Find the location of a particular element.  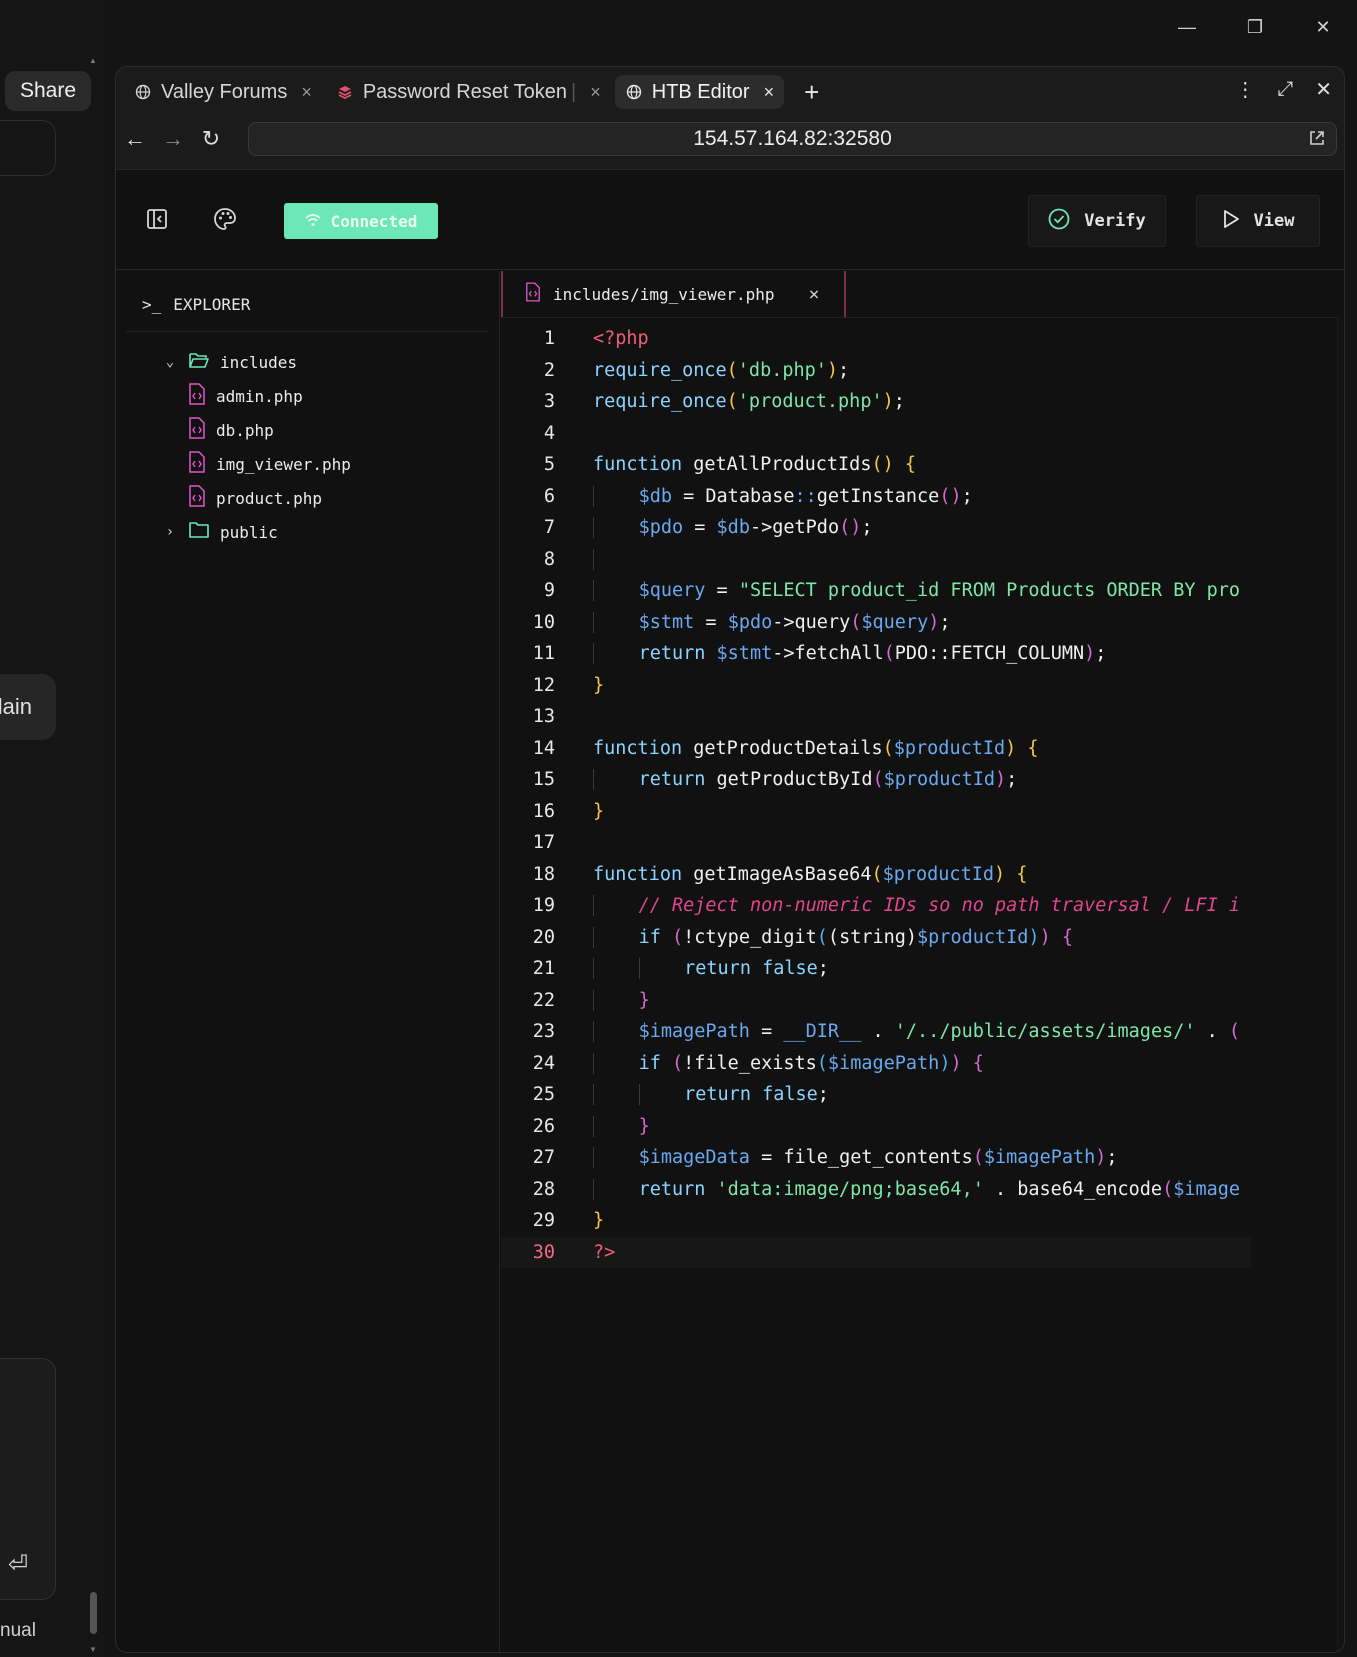

code-line: 17 is located at coordinates (876, 843).